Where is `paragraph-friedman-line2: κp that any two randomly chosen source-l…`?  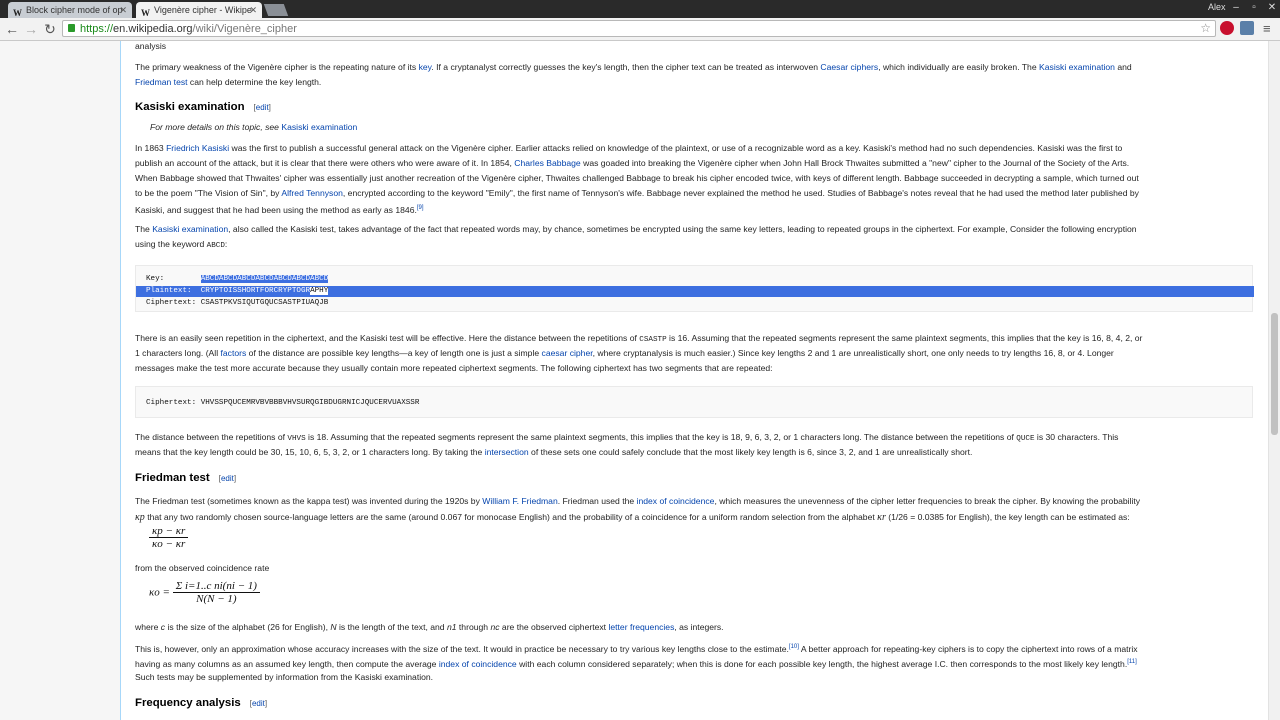 paragraph-friedman-line2: κp that any two randomly chosen source-l… is located at coordinates (632, 517).